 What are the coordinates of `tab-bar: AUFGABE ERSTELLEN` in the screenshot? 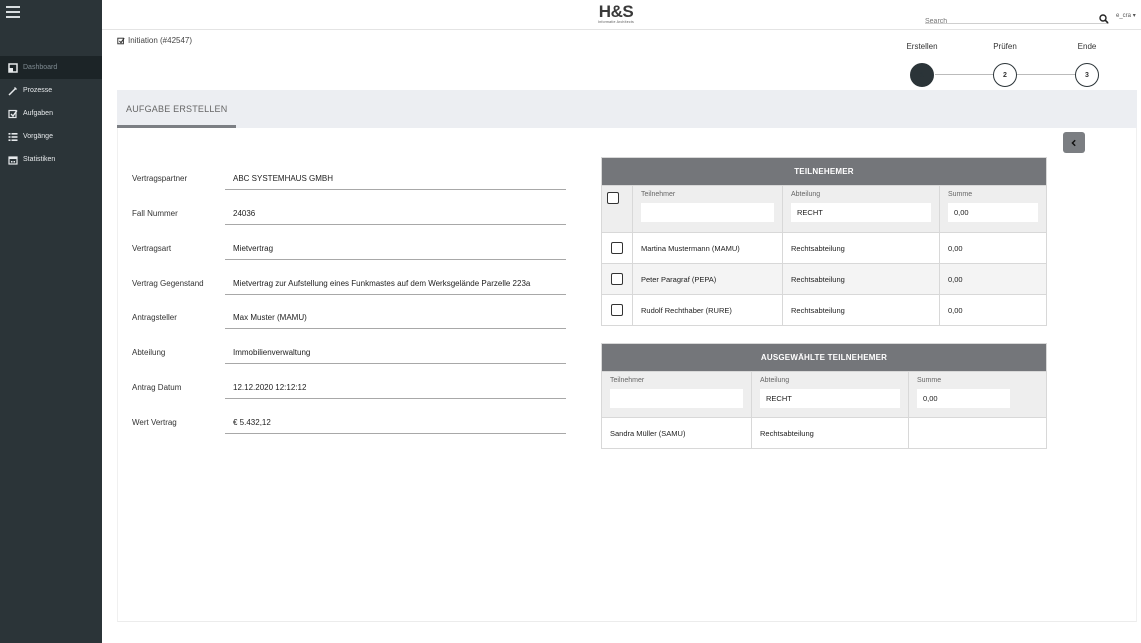 It's located at (627, 109).